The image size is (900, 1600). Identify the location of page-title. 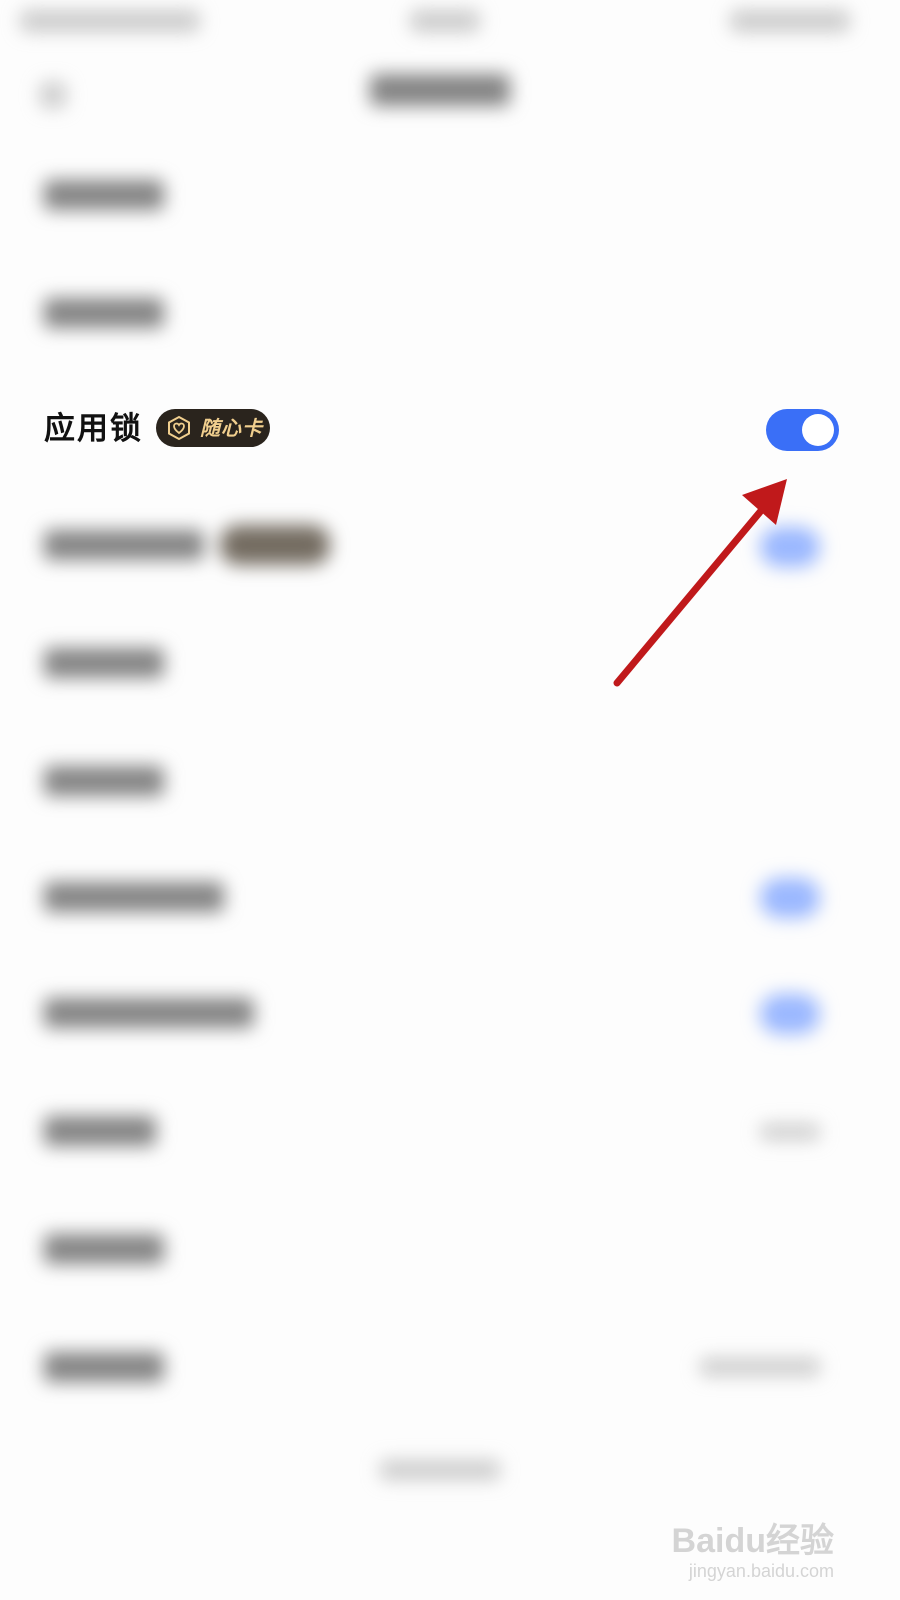
(440, 90).